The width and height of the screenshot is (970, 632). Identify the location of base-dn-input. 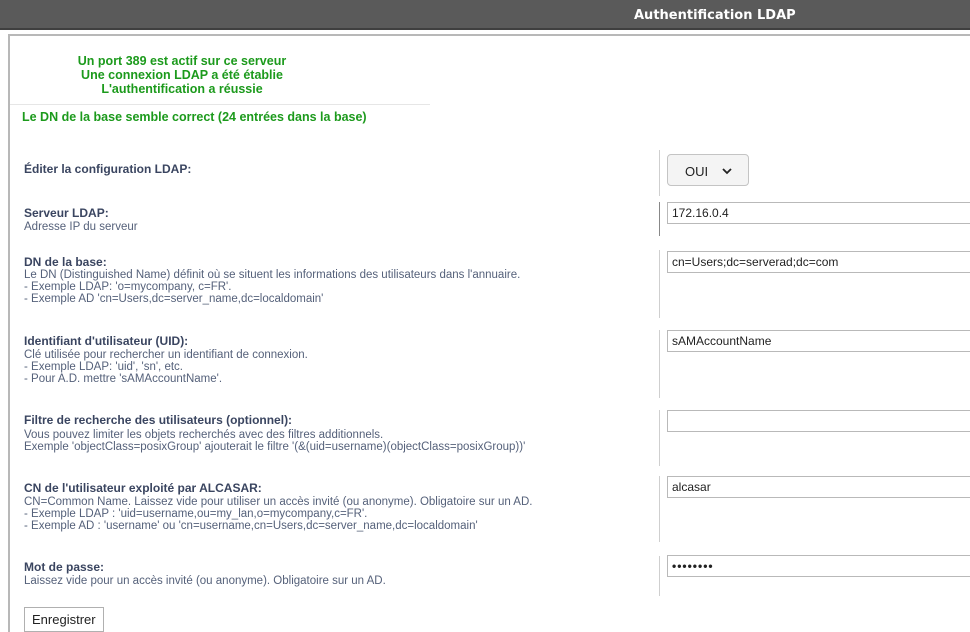
(818, 262).